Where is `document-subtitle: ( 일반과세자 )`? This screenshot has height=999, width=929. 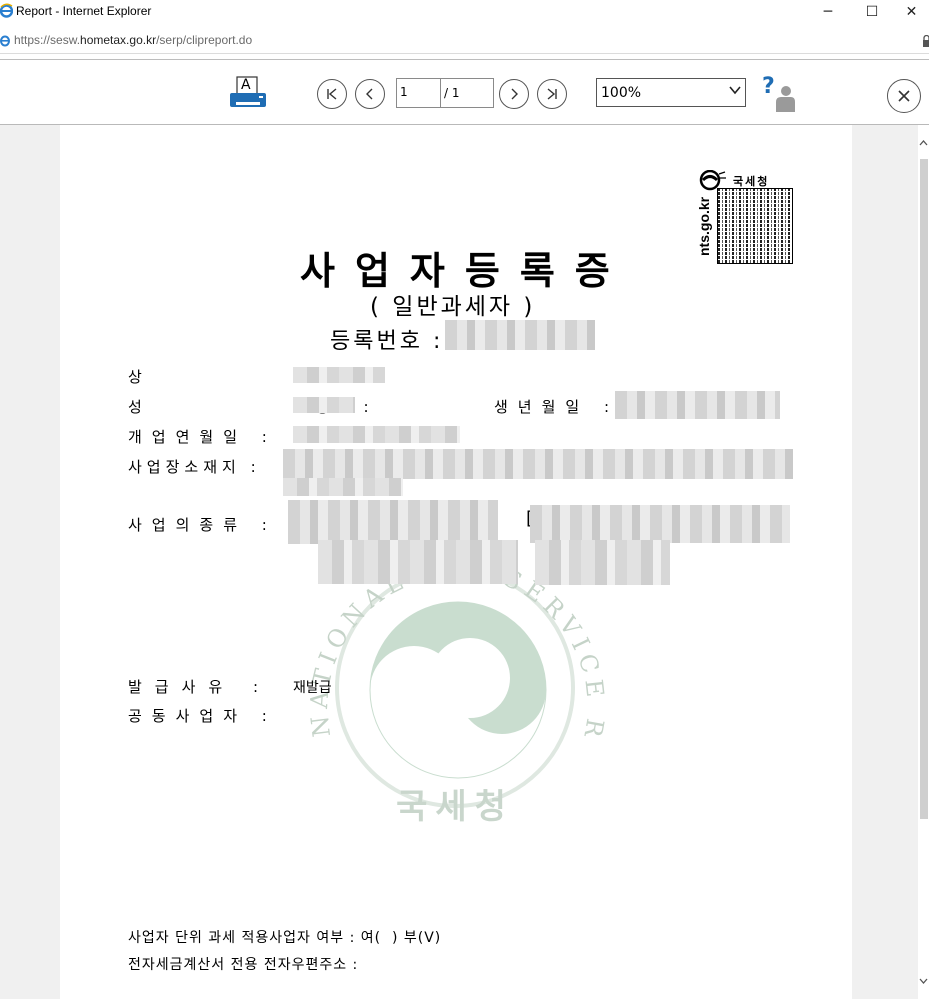
document-subtitle: ( 일반과세자 ) is located at coordinates (453, 307).